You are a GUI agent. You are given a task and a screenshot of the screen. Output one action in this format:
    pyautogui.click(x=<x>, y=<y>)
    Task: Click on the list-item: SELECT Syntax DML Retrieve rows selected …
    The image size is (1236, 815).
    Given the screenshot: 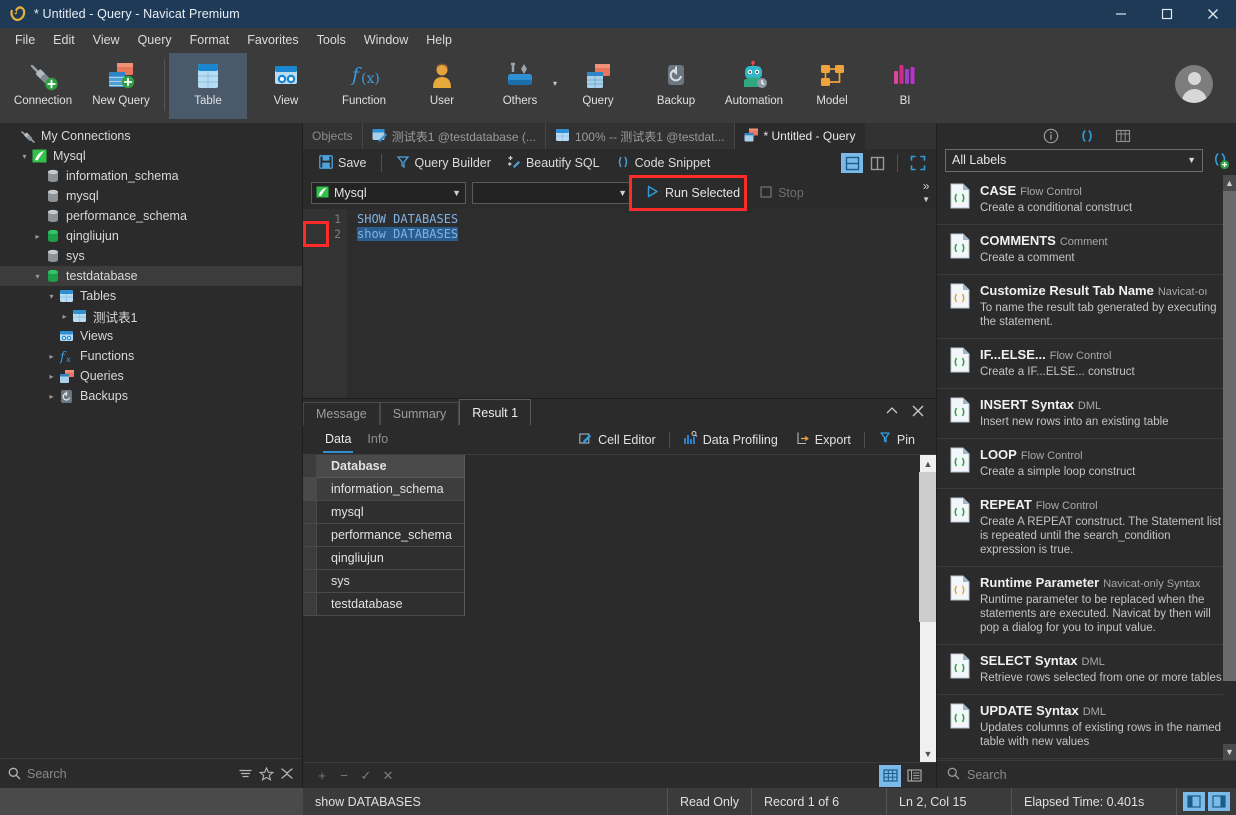 What is the action you would take?
    pyautogui.click(x=1086, y=670)
    